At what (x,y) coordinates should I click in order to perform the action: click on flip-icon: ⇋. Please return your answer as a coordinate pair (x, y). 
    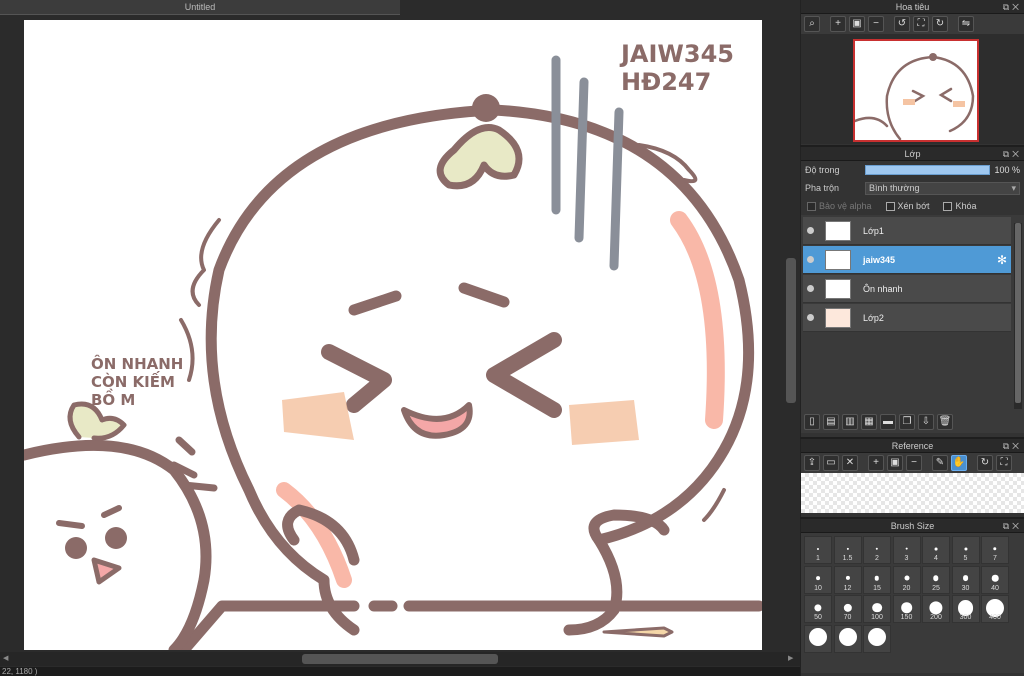
    Looking at the image, I should click on (966, 24).